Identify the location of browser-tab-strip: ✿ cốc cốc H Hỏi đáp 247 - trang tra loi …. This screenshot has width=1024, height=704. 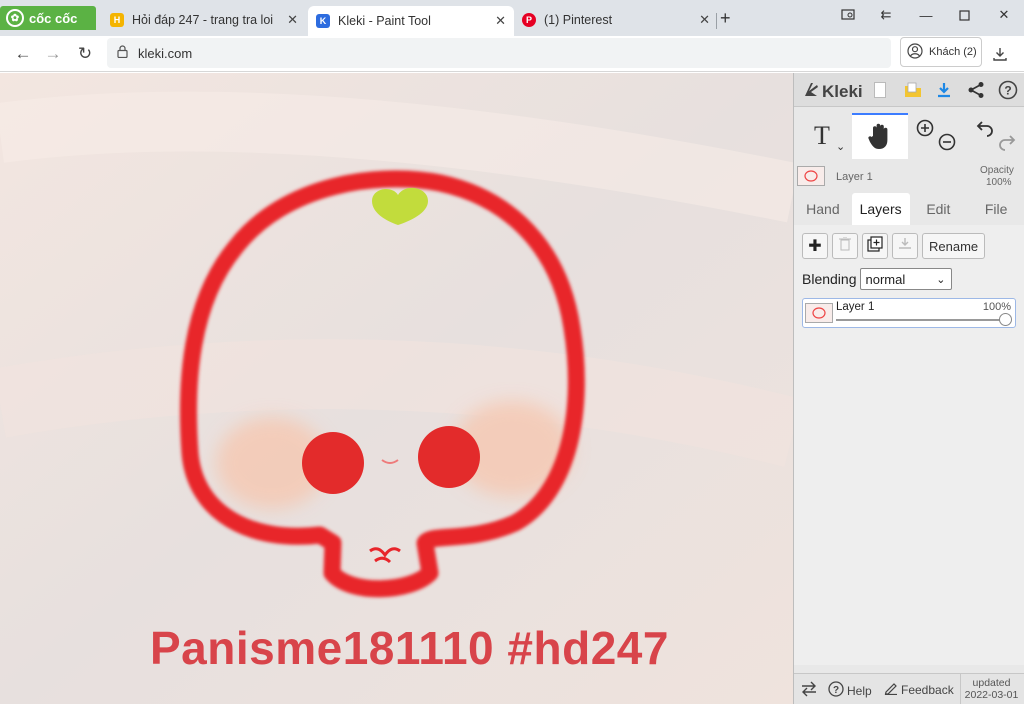
(512, 18).